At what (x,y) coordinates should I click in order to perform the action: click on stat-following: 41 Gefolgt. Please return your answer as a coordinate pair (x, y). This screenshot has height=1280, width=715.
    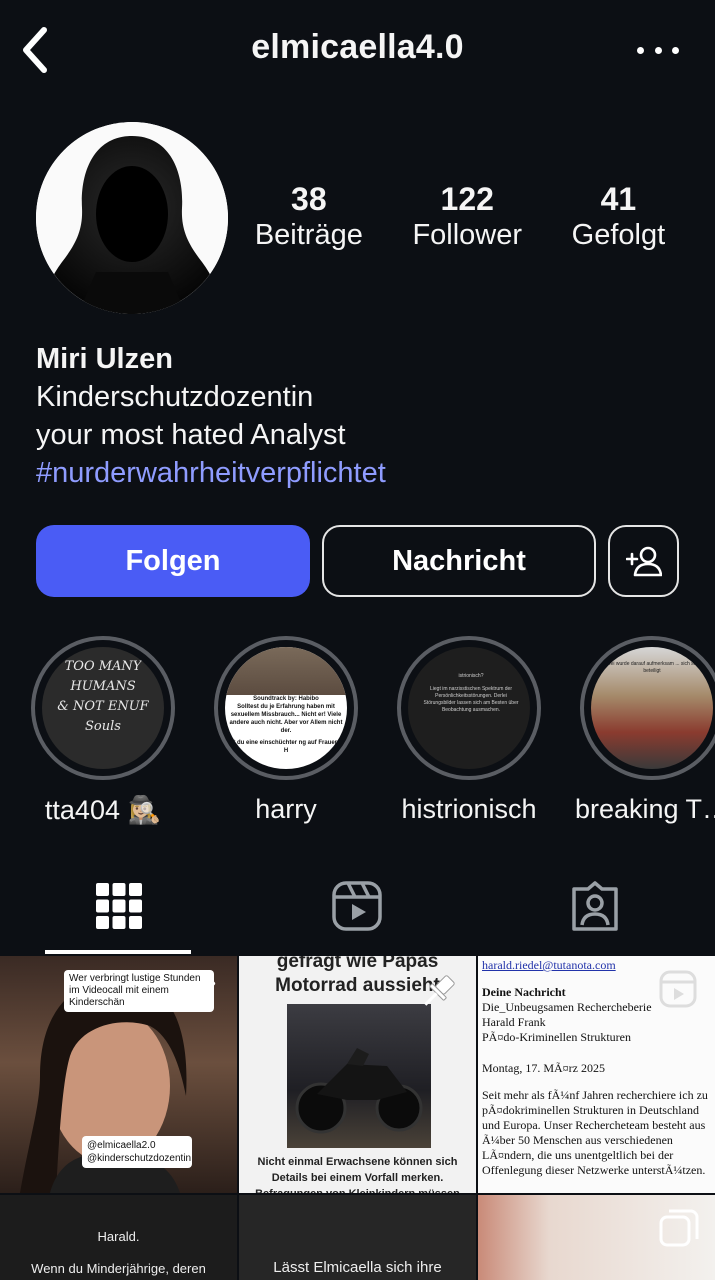
    Looking at the image, I should click on (619, 216).